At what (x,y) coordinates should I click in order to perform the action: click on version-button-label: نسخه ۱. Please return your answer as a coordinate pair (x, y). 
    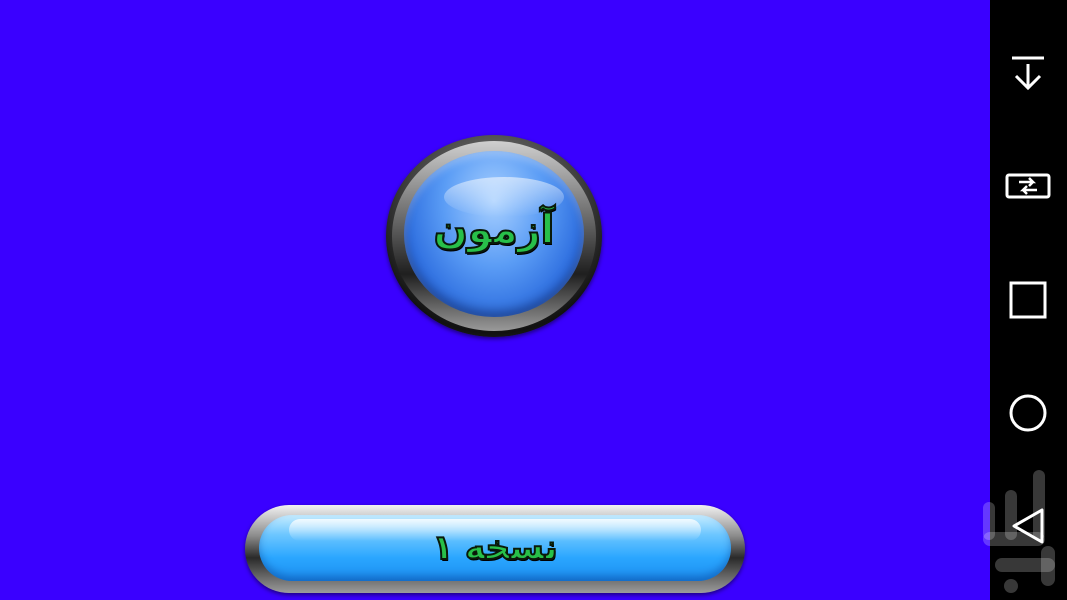
    Looking at the image, I should click on (494, 548).